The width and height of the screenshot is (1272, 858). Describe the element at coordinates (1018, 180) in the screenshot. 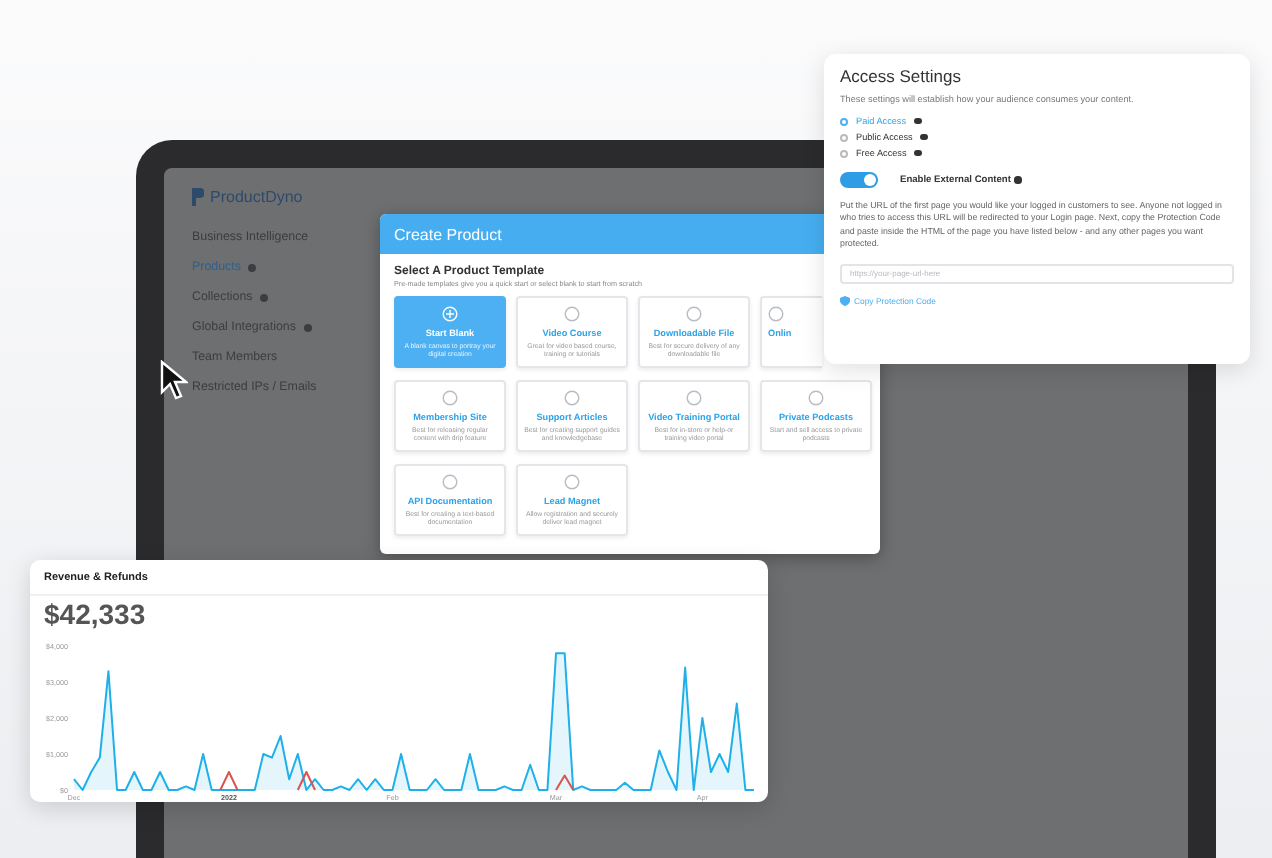

I see `help-icon` at that location.